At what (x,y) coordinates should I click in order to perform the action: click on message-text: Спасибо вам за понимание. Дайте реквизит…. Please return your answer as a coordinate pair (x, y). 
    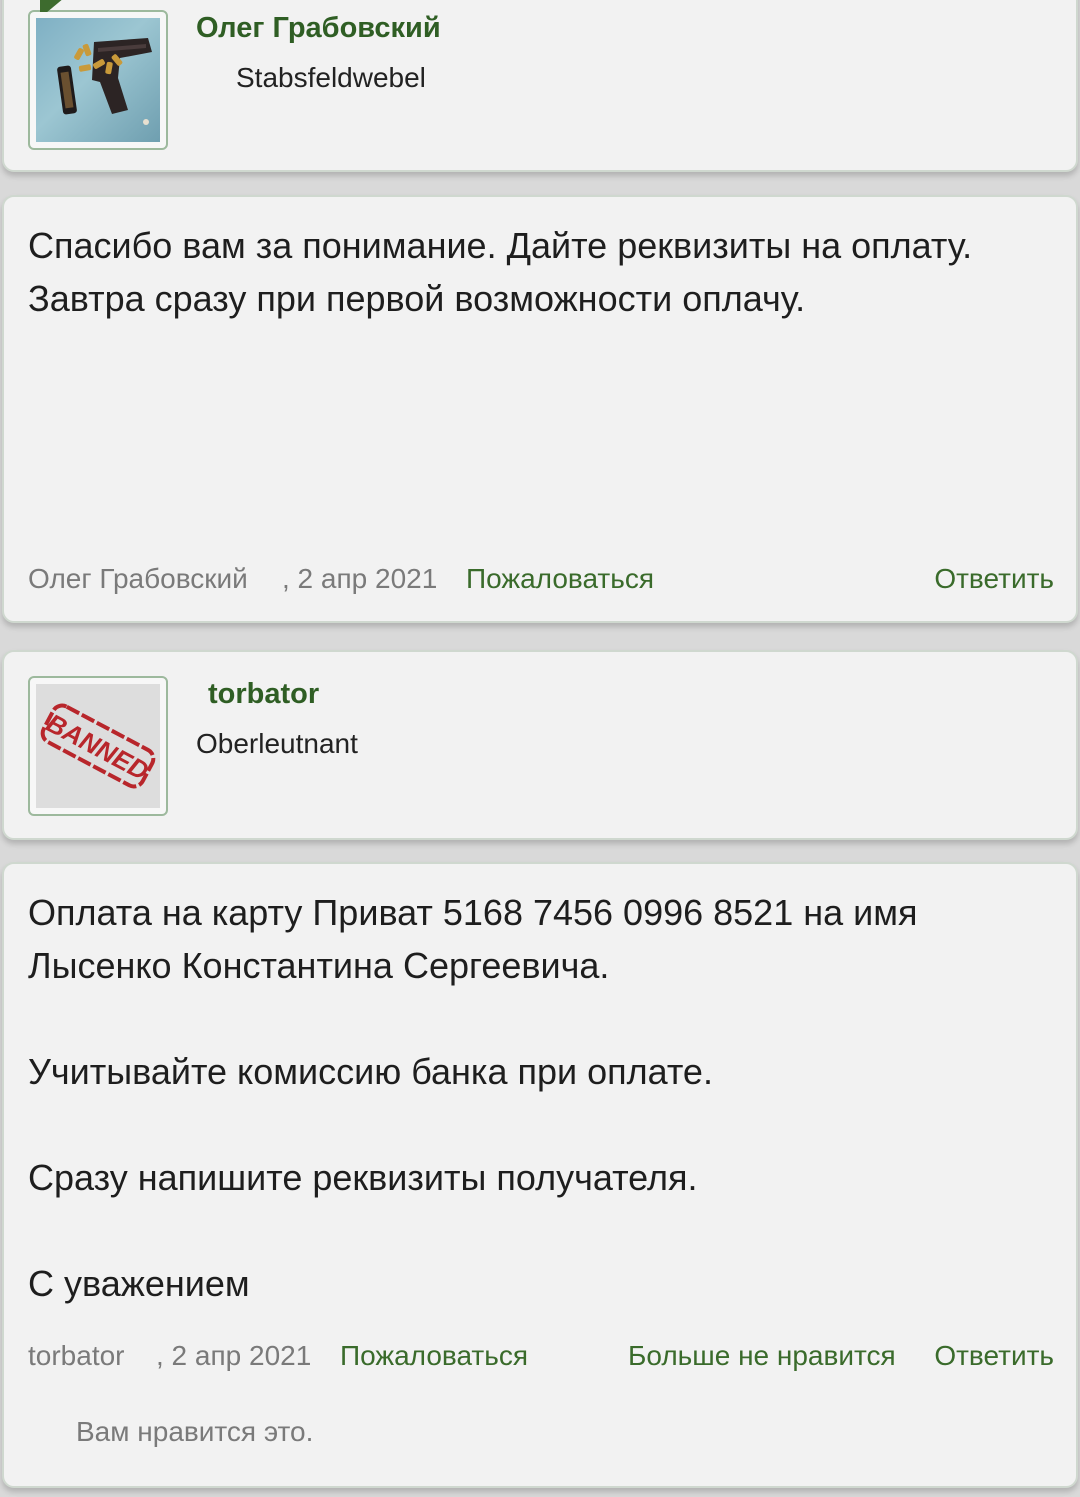
    Looking at the image, I should click on (500, 272).